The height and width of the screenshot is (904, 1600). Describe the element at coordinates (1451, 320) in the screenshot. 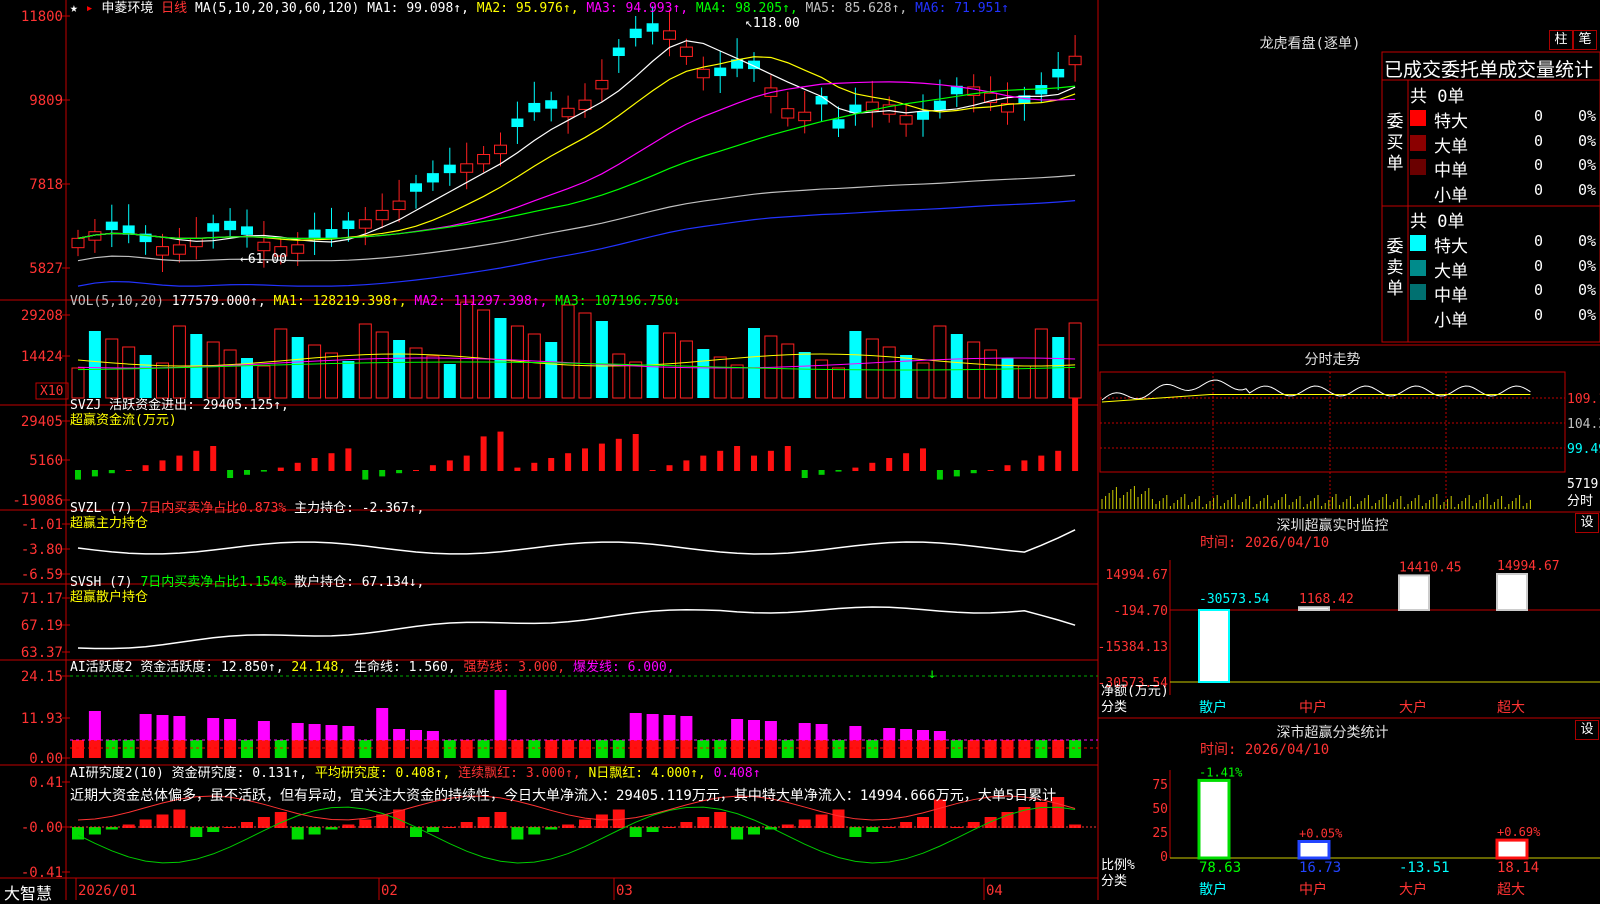

I see `sell-label-4: 小单` at that location.